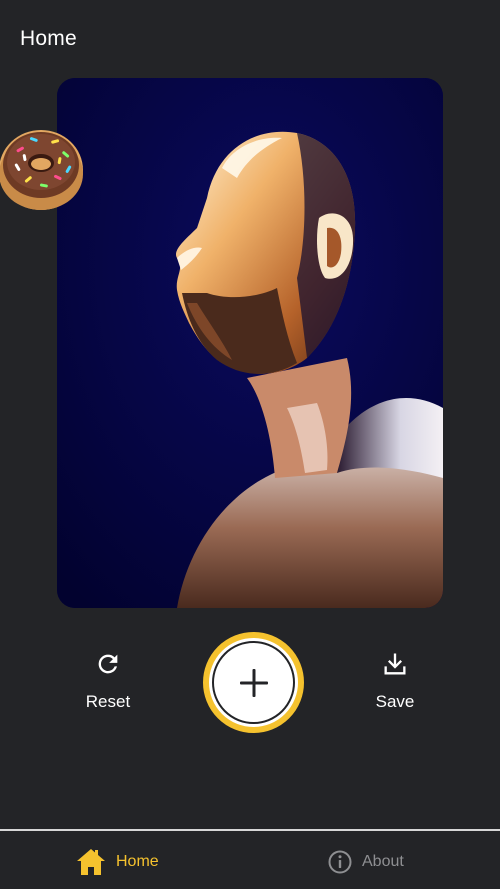 Image resolution: width=500 pixels, height=889 pixels. What do you see at coordinates (108, 701) in the screenshot?
I see `reset-label: Reset` at bounding box center [108, 701].